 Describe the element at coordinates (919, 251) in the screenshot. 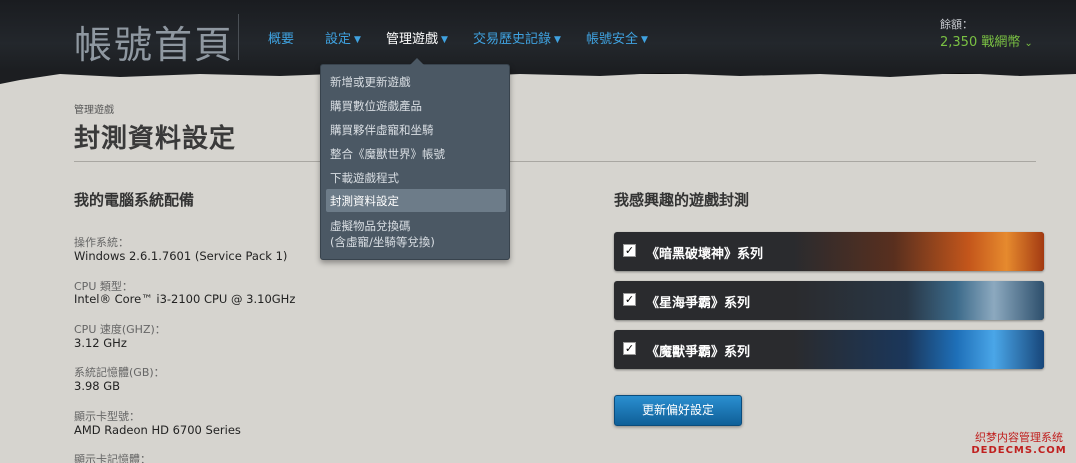

I see `diablo-banner-image` at that location.